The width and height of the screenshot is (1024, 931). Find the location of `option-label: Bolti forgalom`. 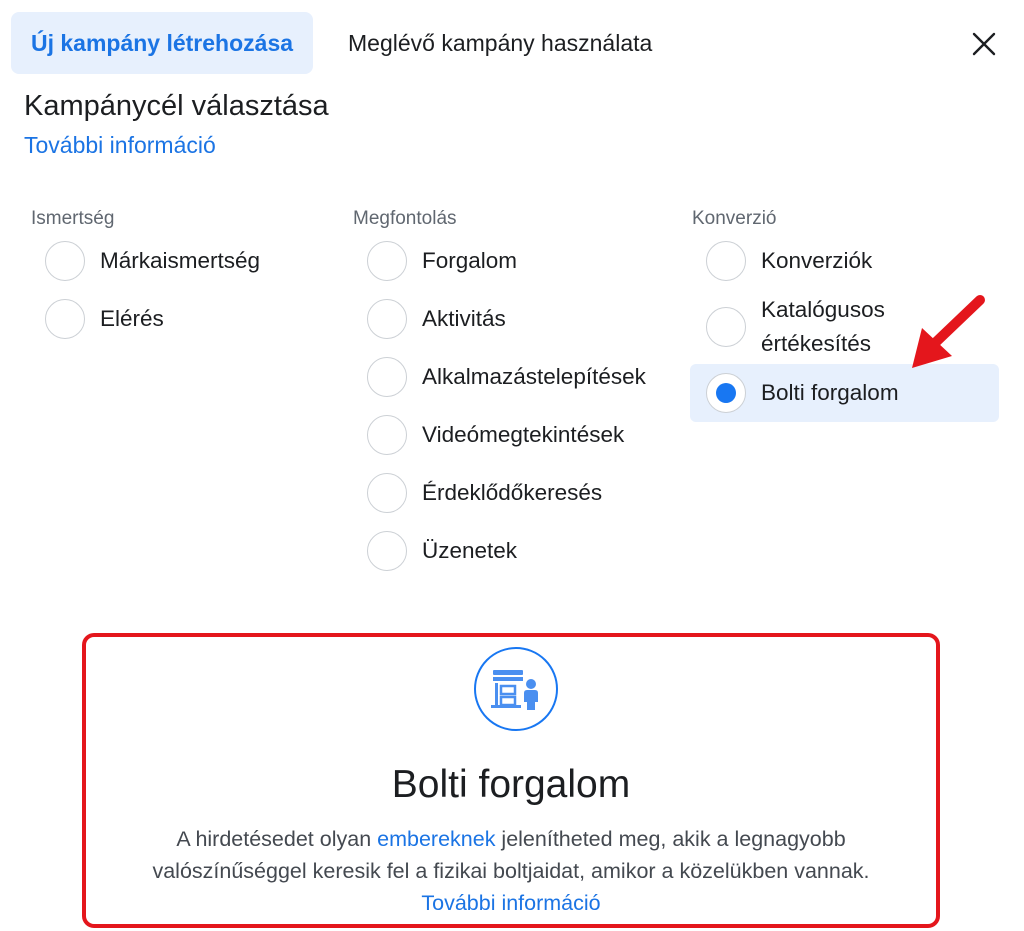

option-label: Bolti forgalom is located at coordinates (830, 392).